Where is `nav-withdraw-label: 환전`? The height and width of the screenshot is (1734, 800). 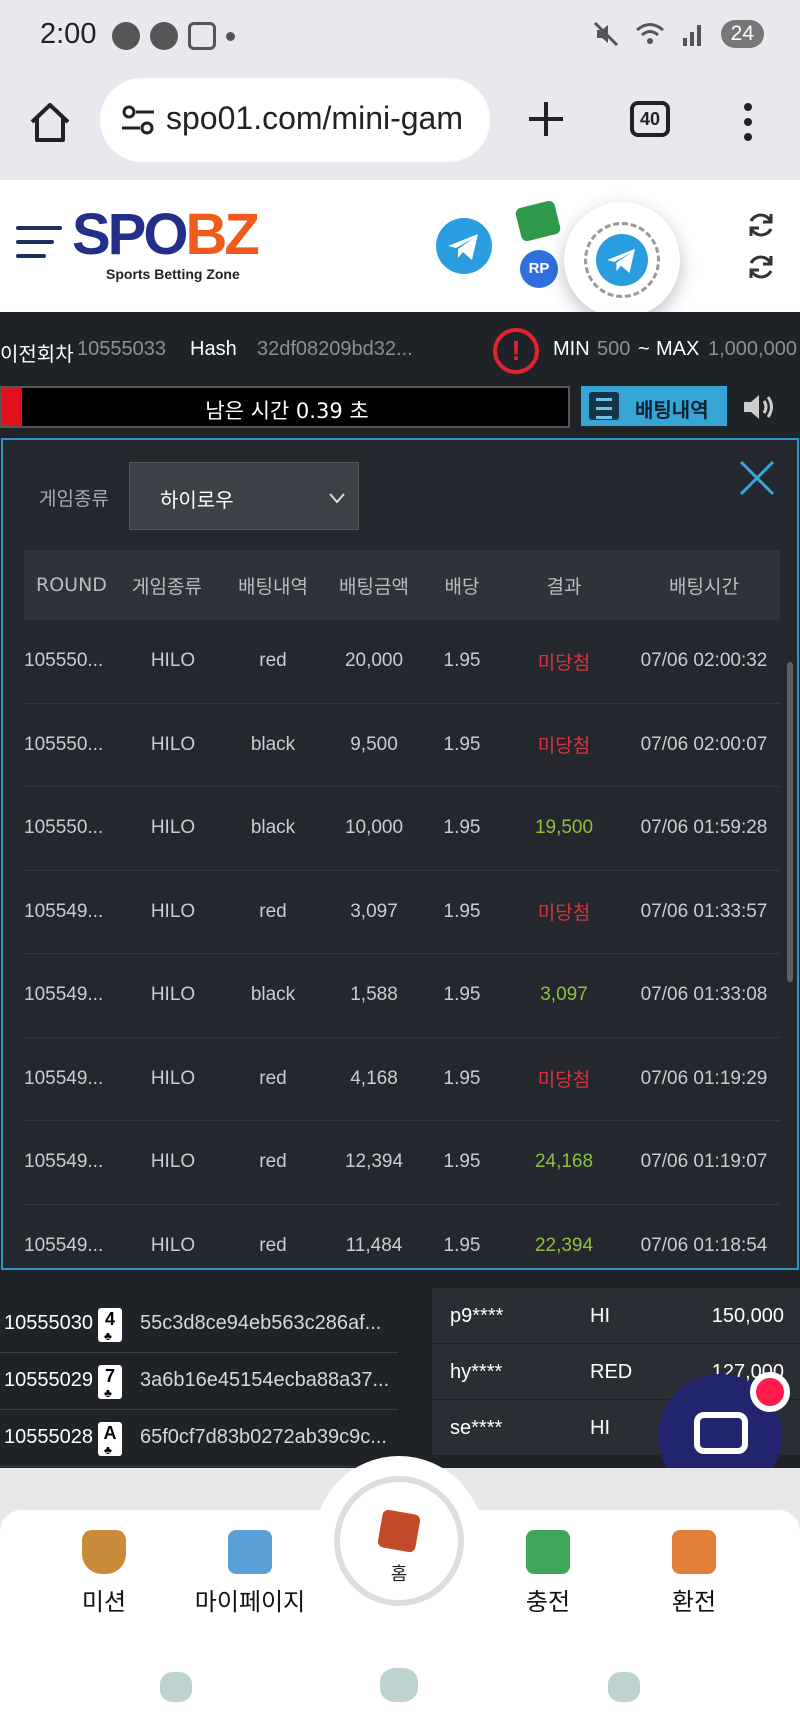 nav-withdraw-label: 환전 is located at coordinates (694, 1602).